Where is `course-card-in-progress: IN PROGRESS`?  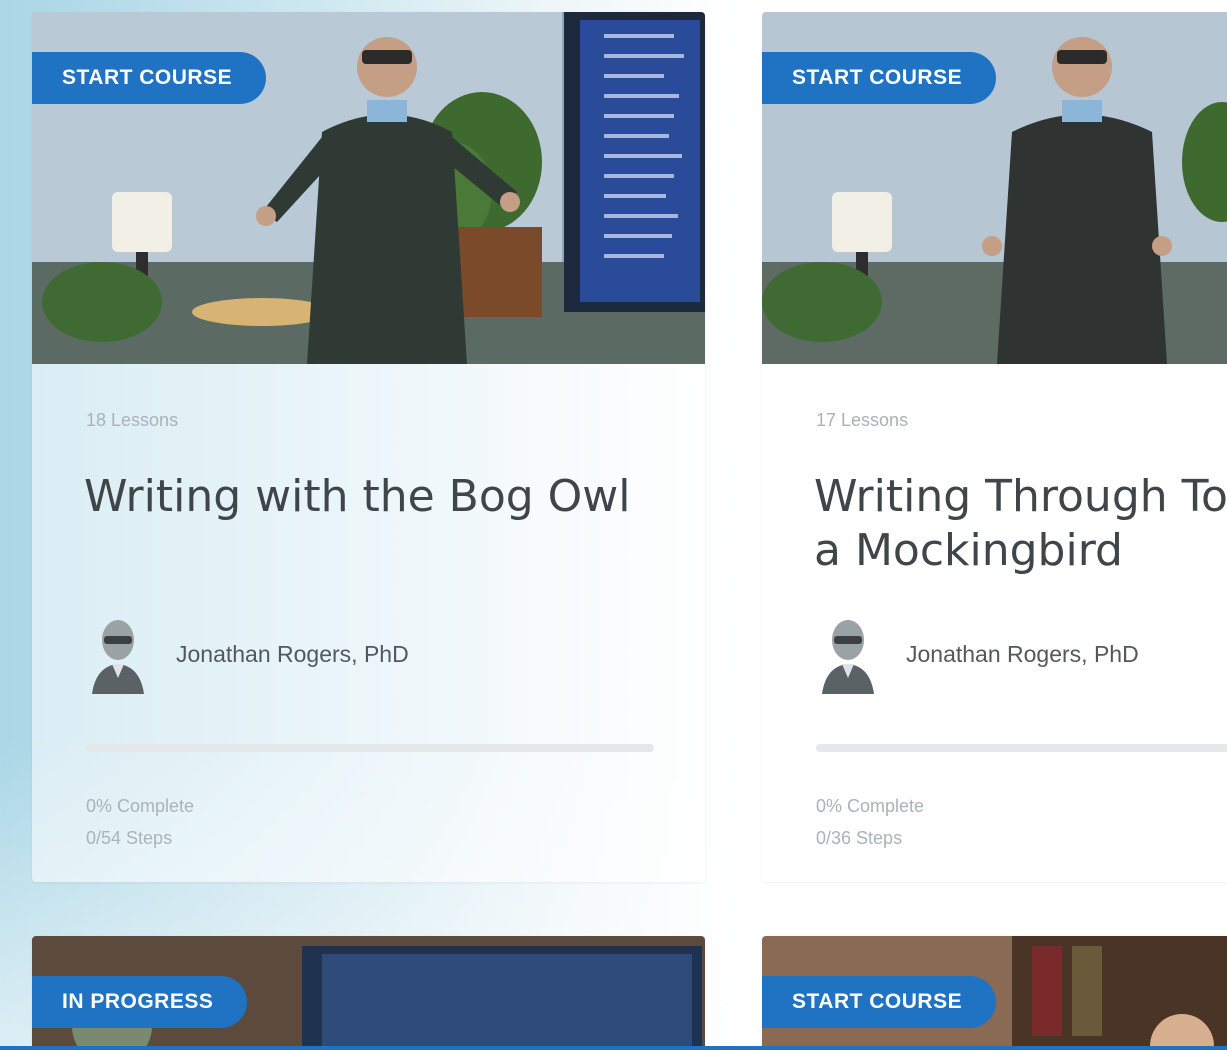 course-card-in-progress: IN PROGRESS is located at coordinates (368, 993).